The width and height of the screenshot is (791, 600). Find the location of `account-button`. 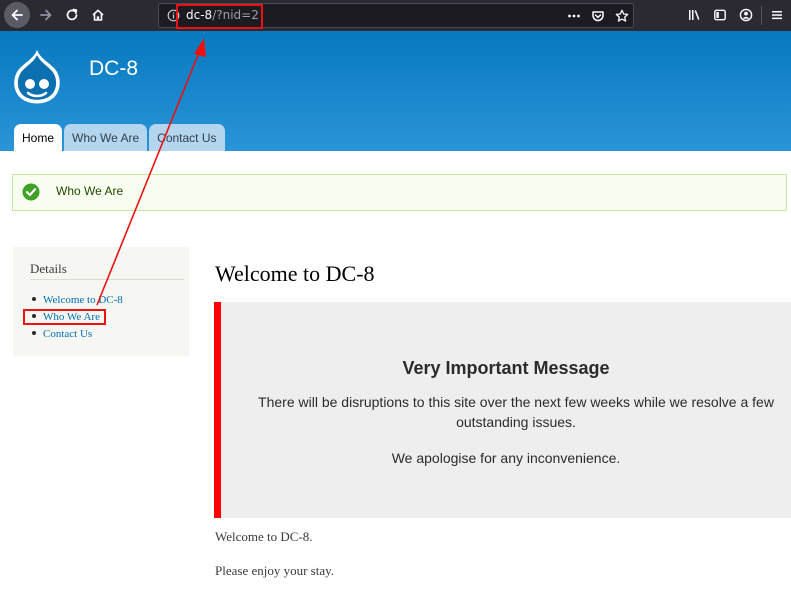

account-button is located at coordinates (746, 15).